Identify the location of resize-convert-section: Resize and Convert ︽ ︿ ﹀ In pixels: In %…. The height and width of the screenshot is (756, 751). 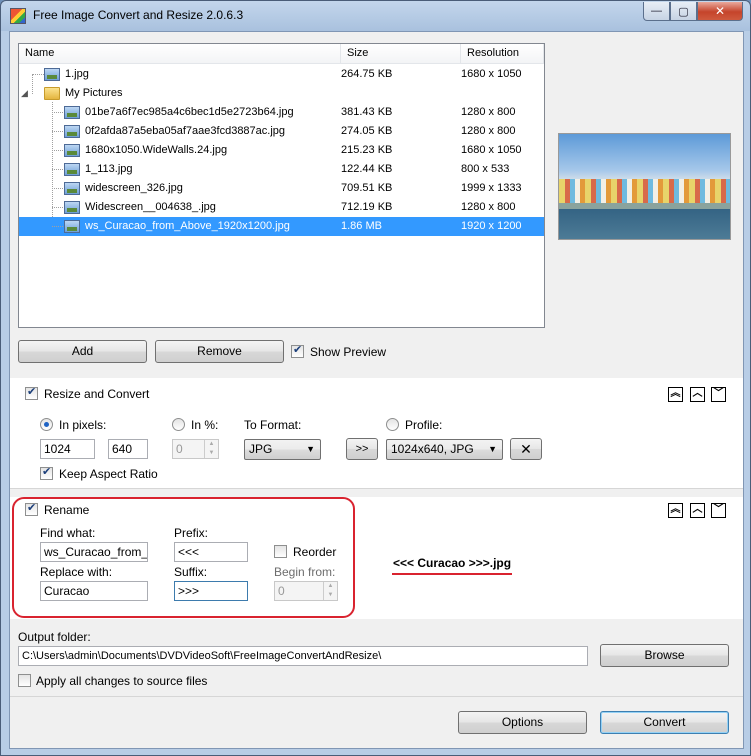
(376, 433).